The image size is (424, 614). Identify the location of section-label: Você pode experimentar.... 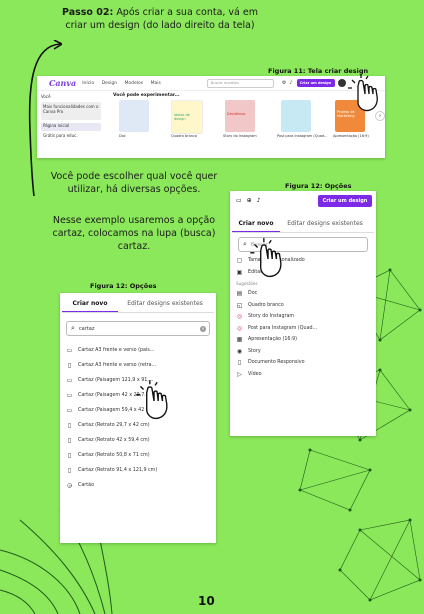
(146, 95).